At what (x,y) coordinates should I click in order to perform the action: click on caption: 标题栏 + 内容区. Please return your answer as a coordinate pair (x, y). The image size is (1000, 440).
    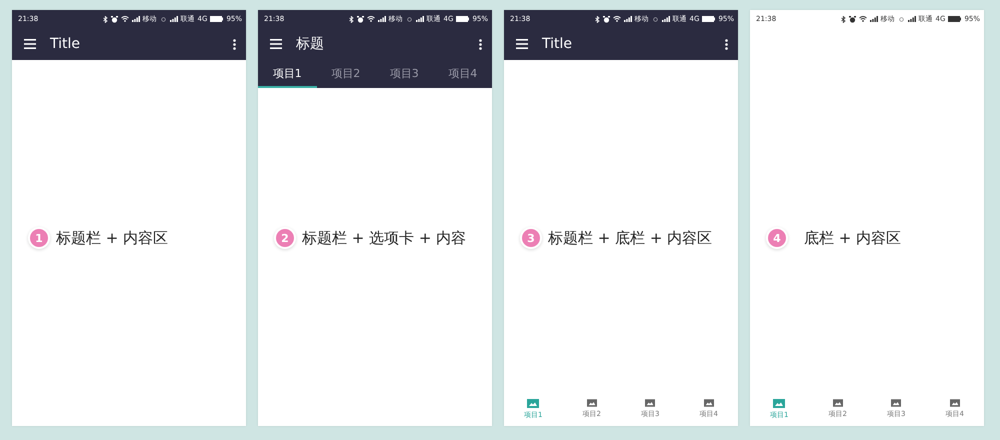
    Looking at the image, I should click on (112, 238).